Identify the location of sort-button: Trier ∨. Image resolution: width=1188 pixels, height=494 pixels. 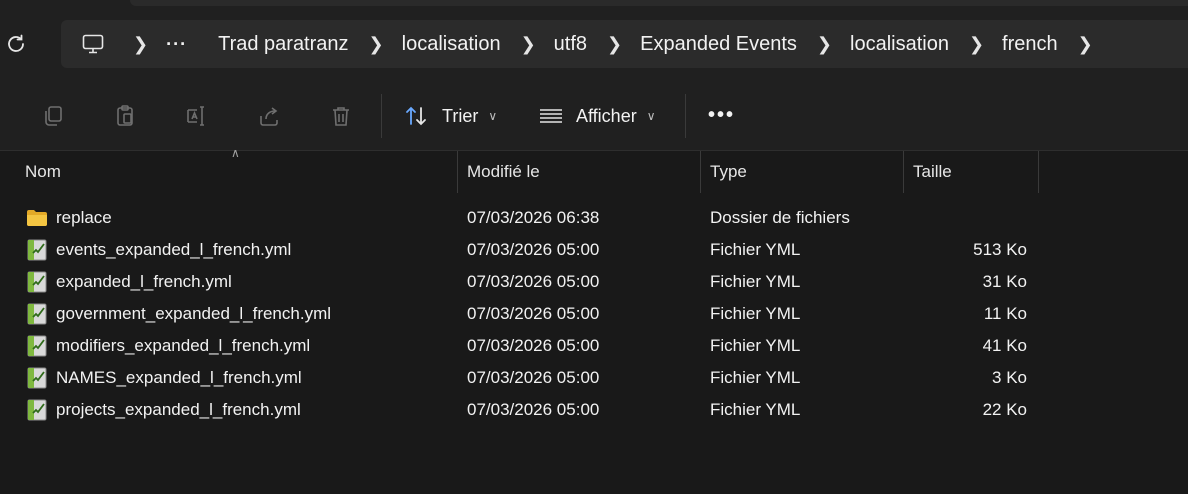
(450, 116).